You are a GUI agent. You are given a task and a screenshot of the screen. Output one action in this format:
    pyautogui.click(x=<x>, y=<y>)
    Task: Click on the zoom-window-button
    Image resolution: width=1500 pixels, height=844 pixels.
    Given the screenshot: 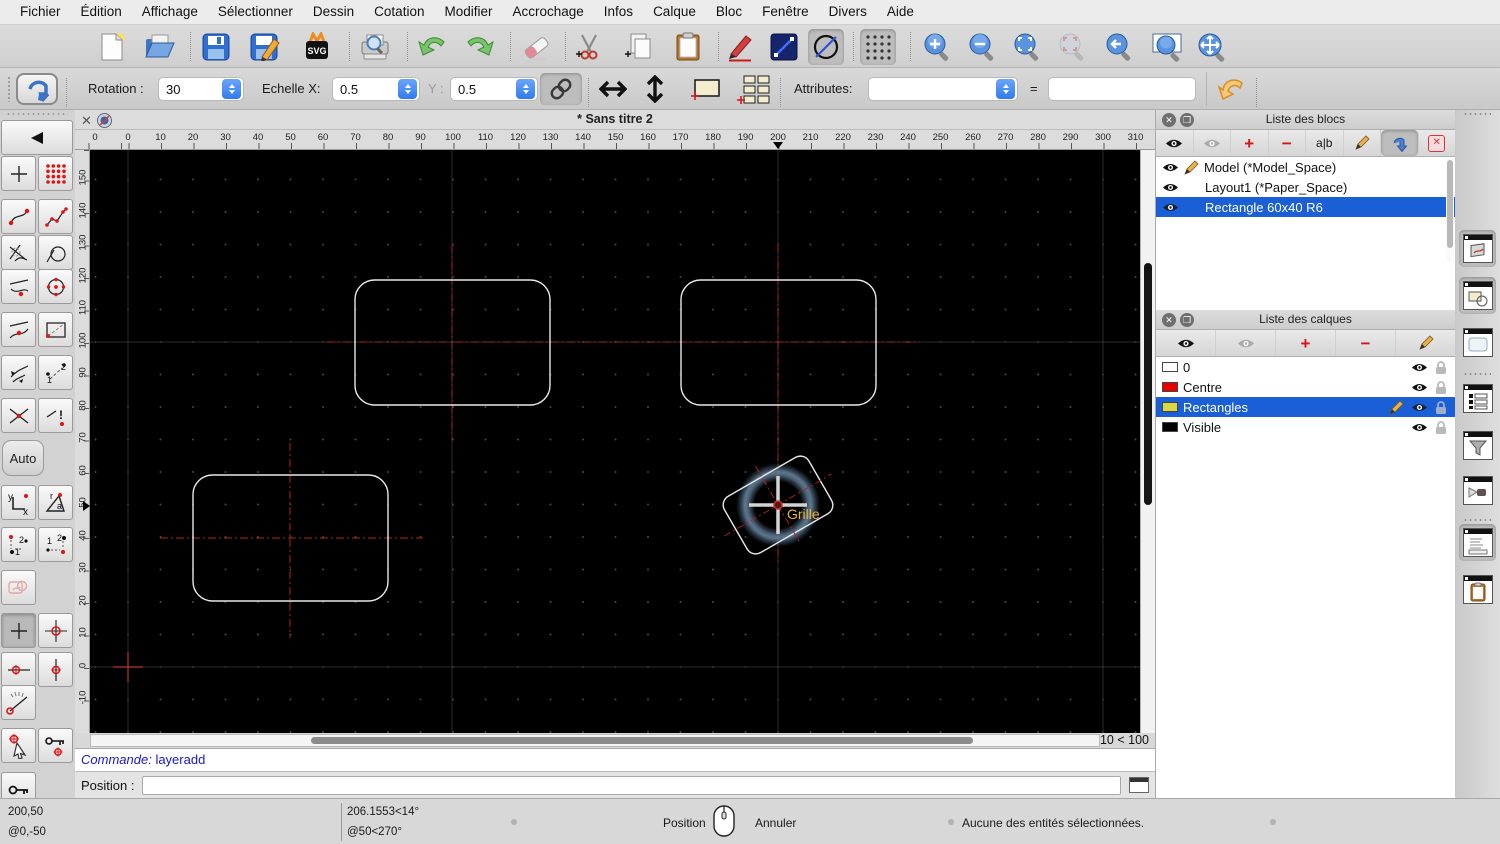 What is the action you would take?
    pyautogui.click(x=1167, y=47)
    